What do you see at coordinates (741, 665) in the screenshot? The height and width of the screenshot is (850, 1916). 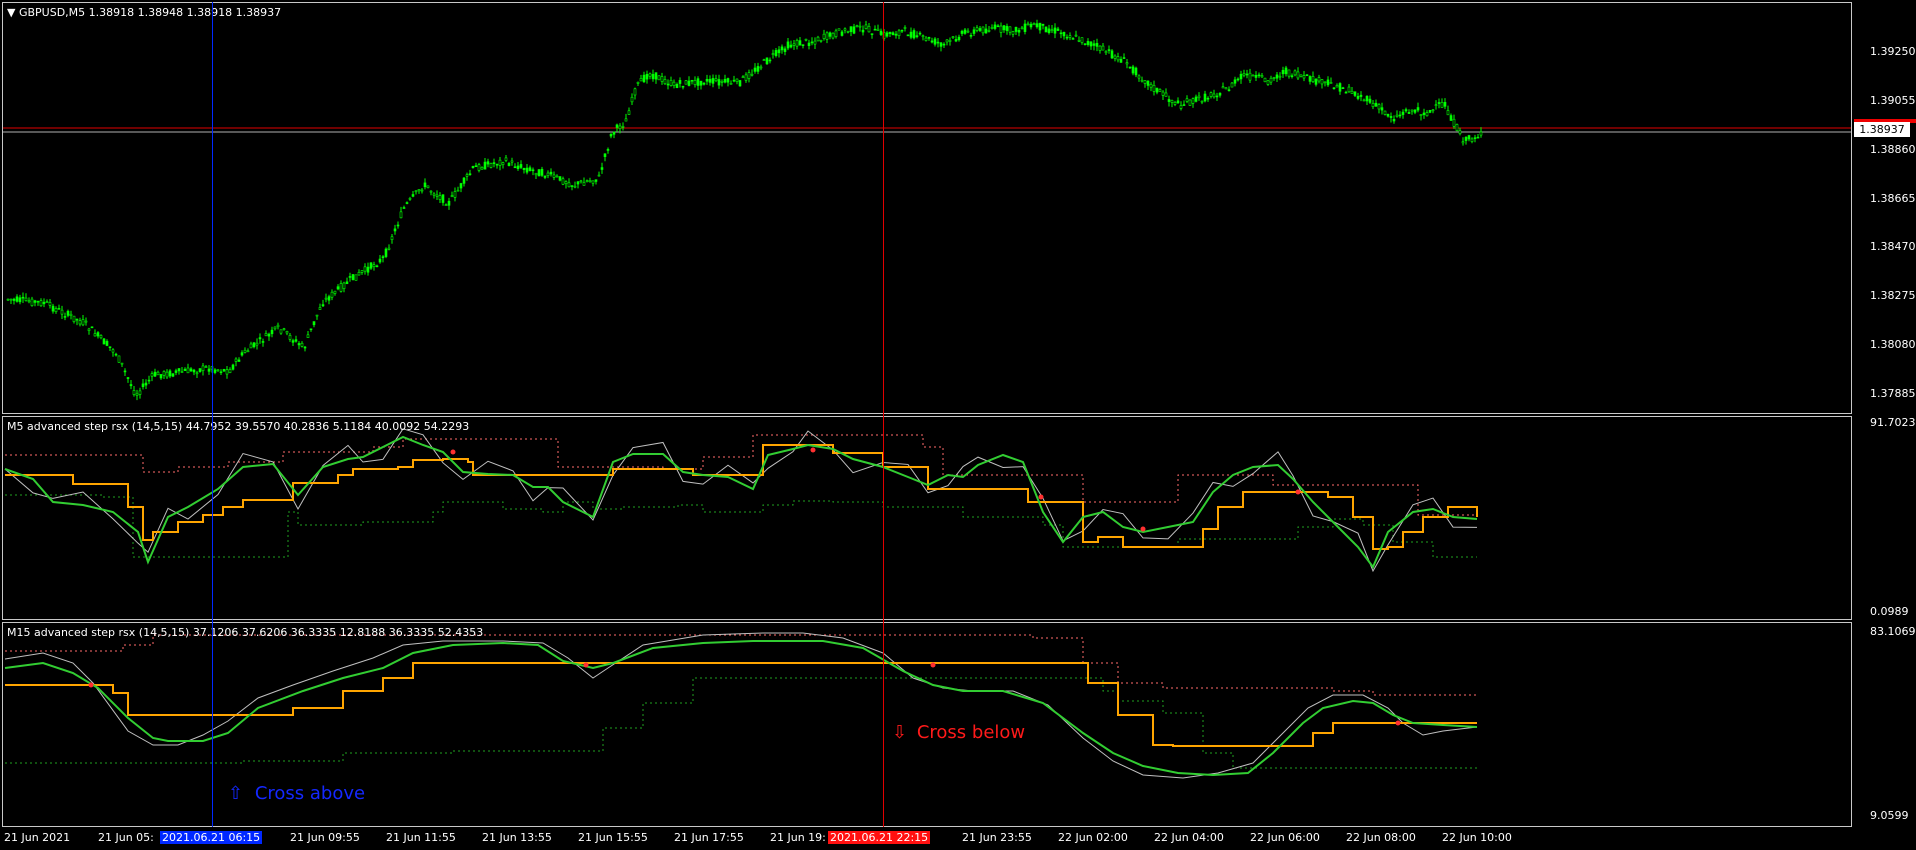 I see `m15-upper-band` at bounding box center [741, 665].